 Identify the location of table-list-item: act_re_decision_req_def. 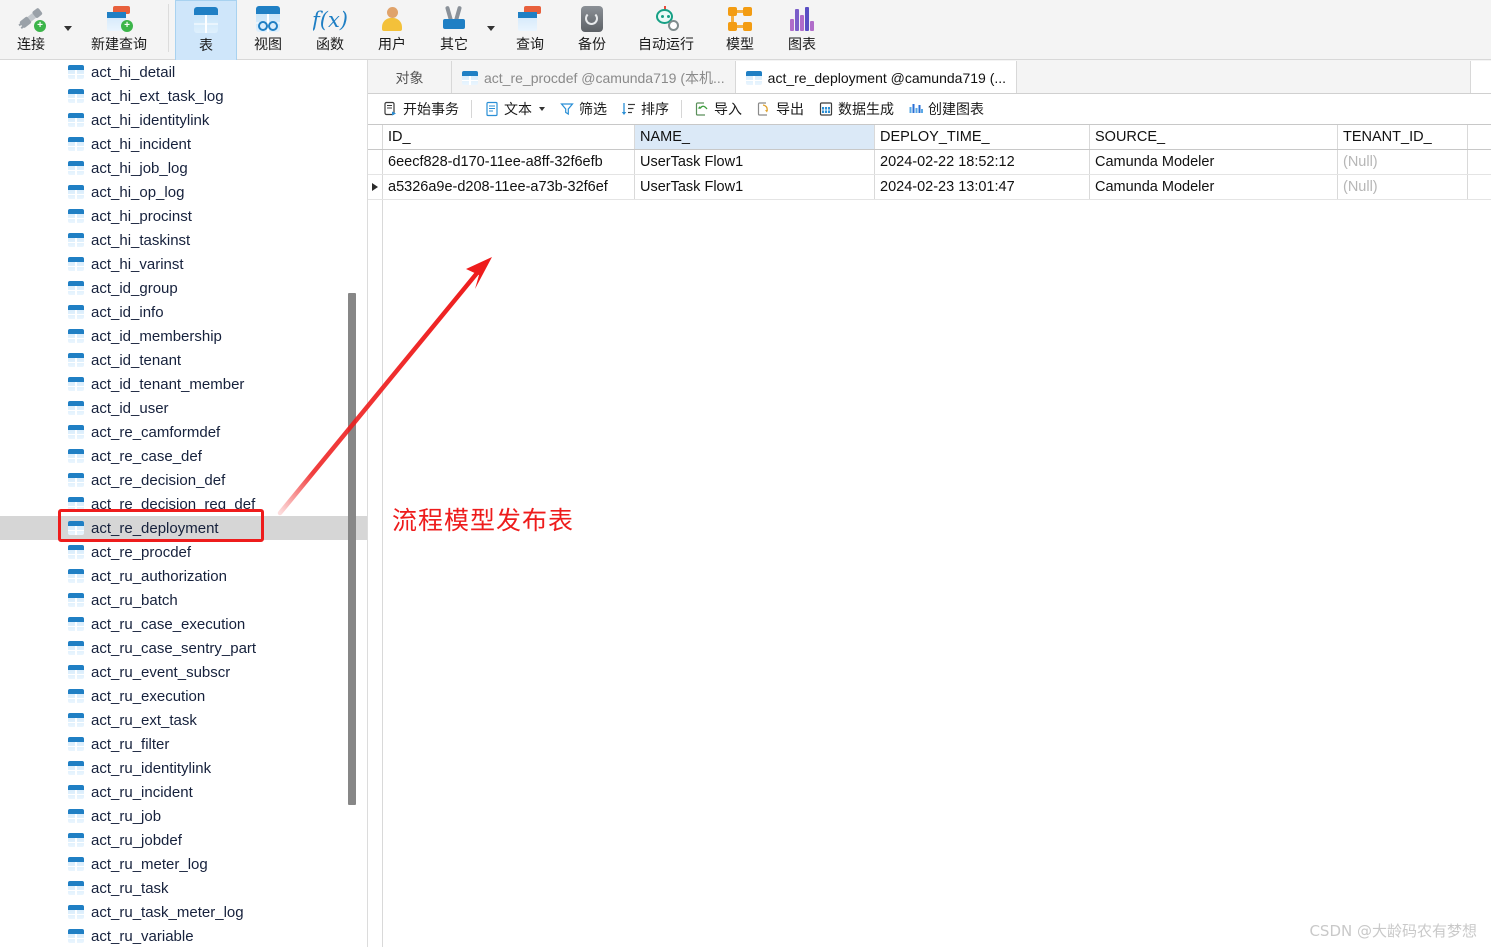
(184, 504).